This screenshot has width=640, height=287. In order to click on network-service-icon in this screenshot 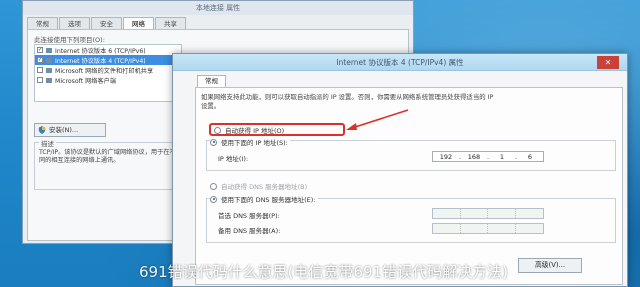, I will do `click(49, 70)`.